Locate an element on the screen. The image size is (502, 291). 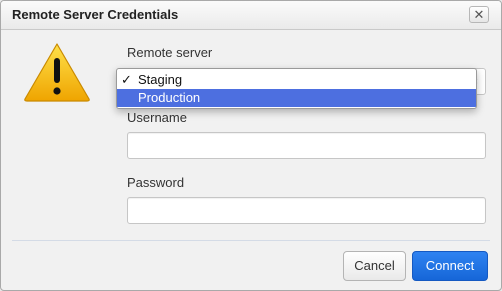
dialog-title: Remote Server Credentials is located at coordinates (95, 14).